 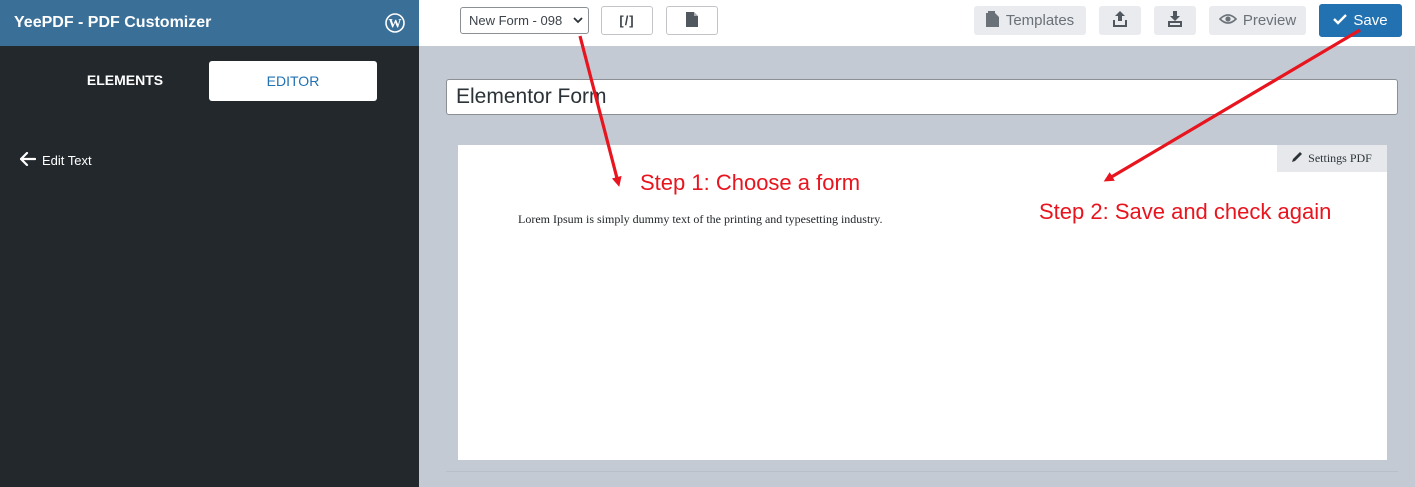 I want to click on shortcode-label: [/], so click(x=627, y=20).